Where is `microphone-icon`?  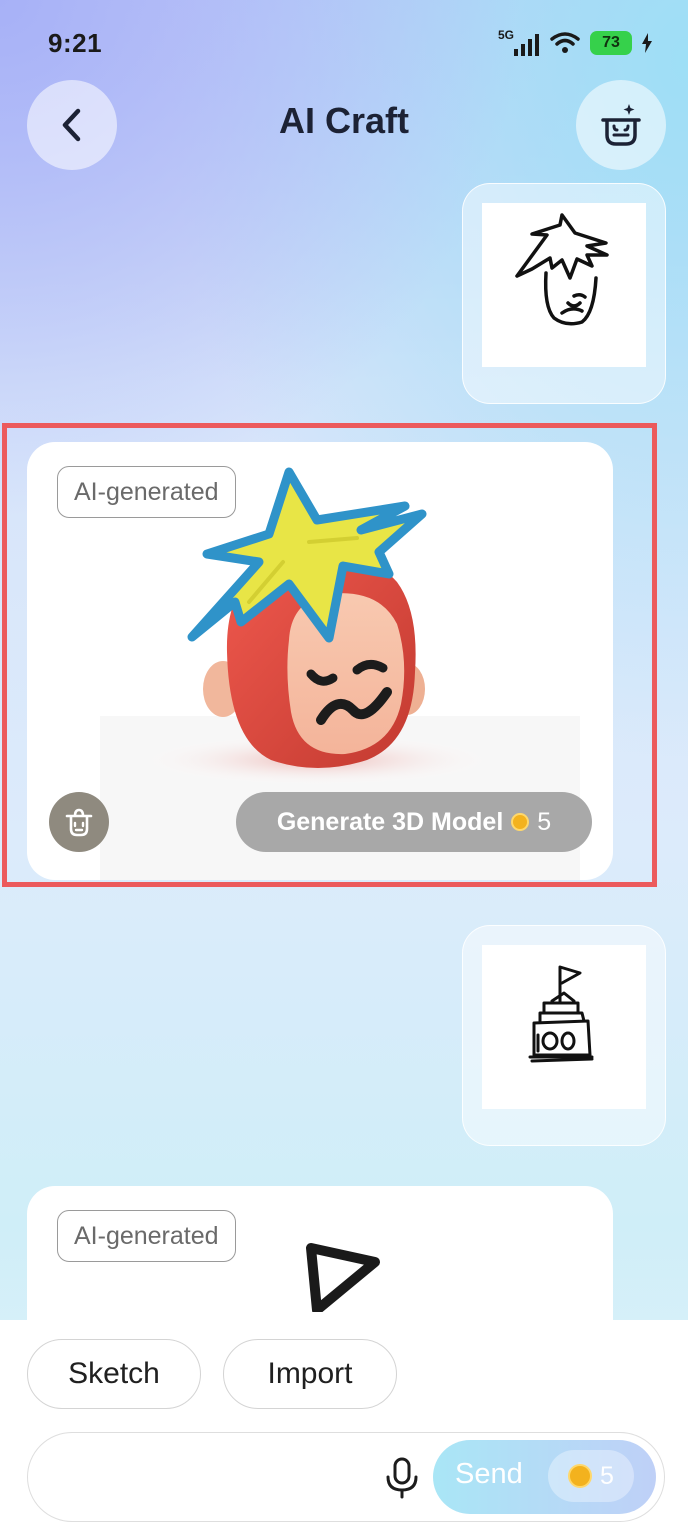
microphone-icon is located at coordinates (402, 1478).